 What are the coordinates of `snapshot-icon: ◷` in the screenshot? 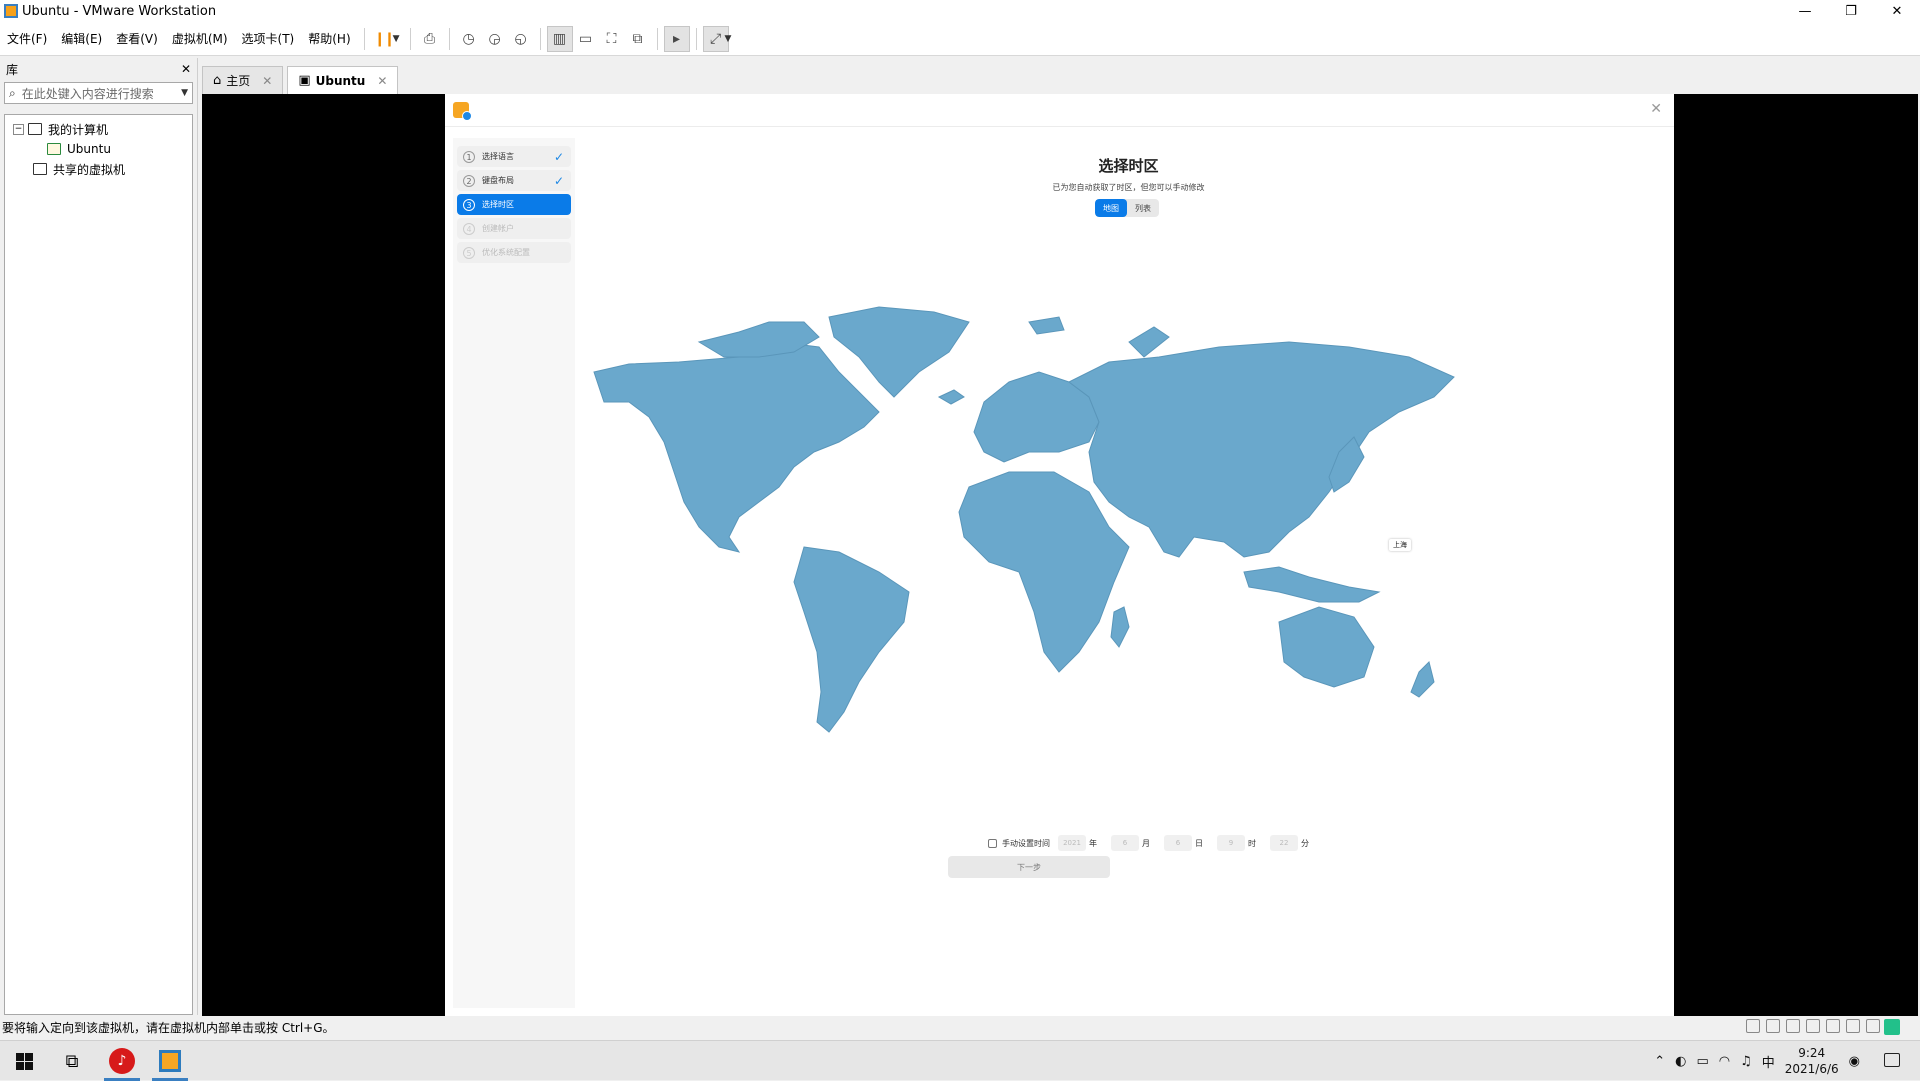 It's located at (469, 39).